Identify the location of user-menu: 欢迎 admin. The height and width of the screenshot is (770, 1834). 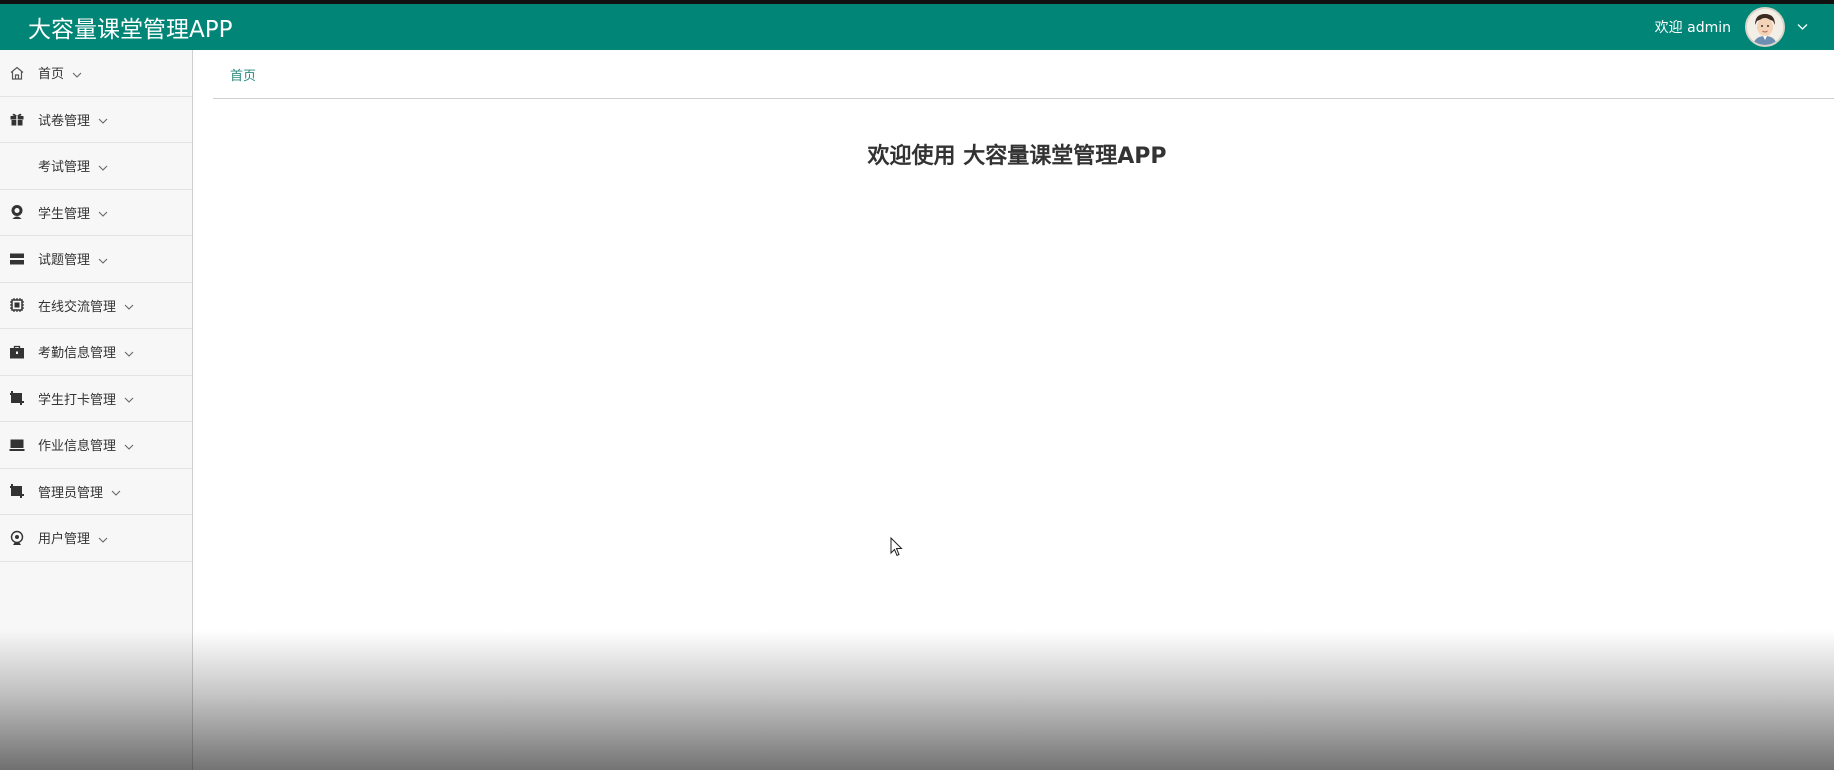
(1744, 27).